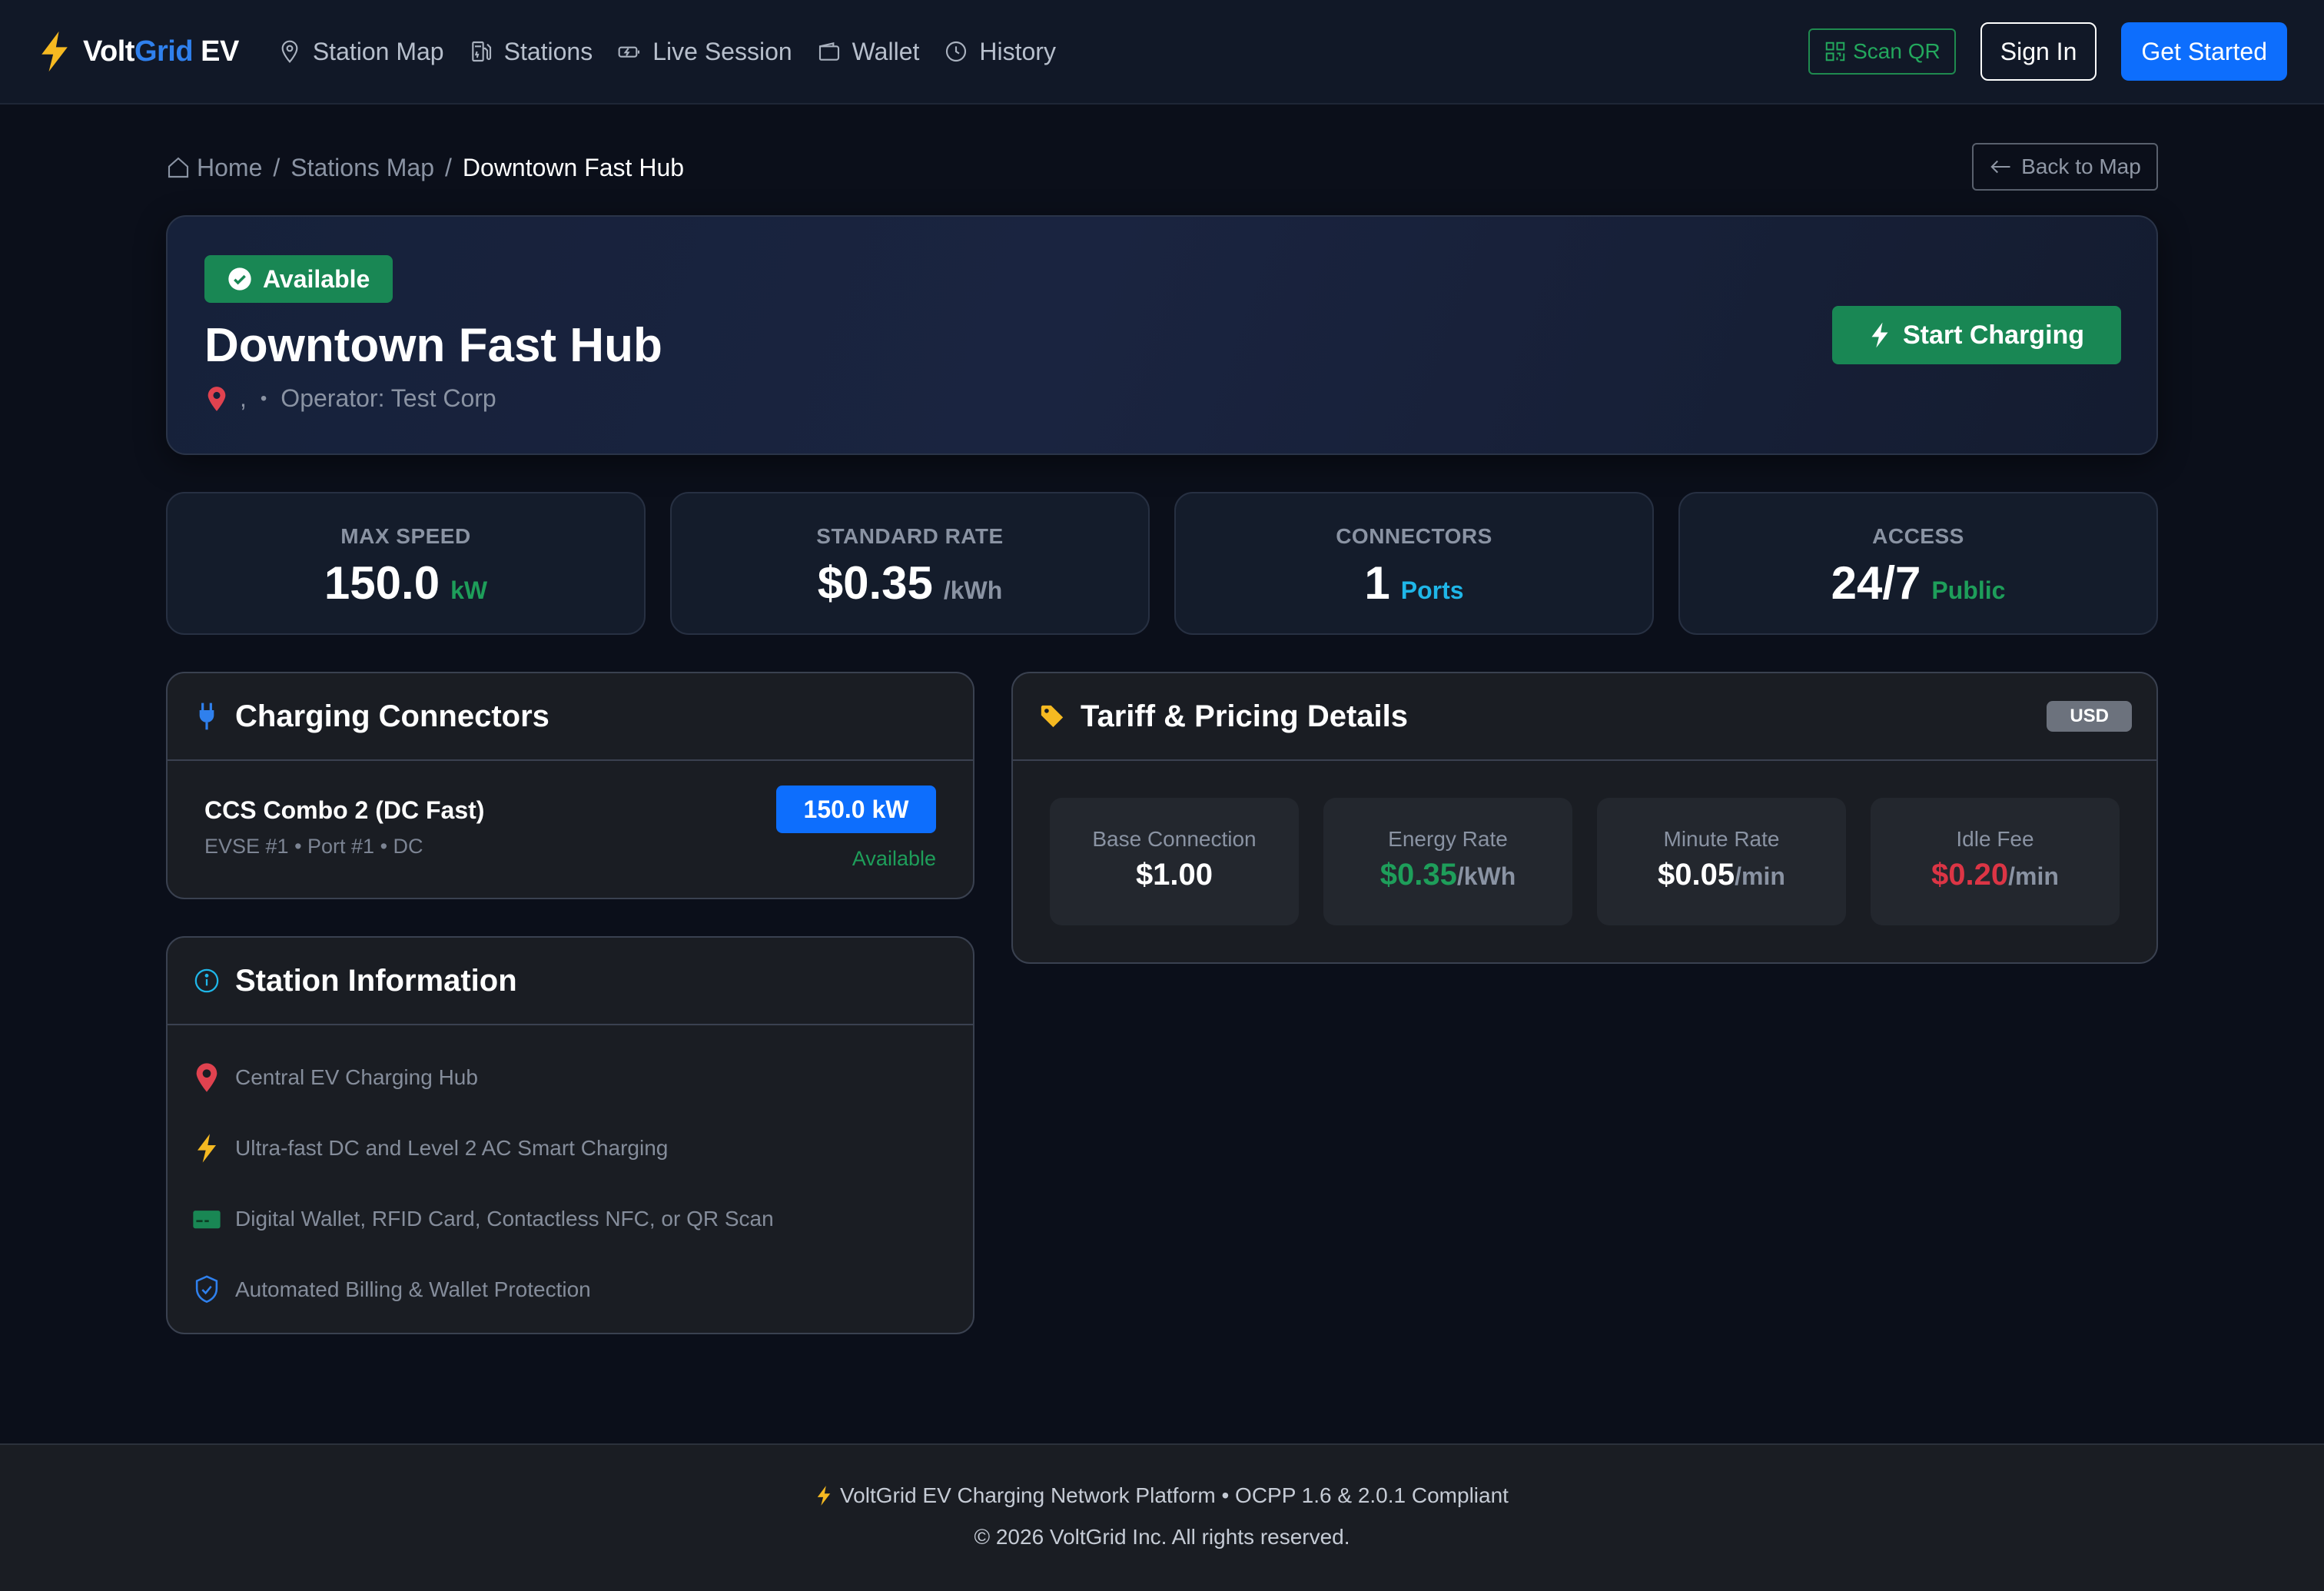  What do you see at coordinates (2081, 166) in the screenshot?
I see `back-to-map-label: Back to Map` at bounding box center [2081, 166].